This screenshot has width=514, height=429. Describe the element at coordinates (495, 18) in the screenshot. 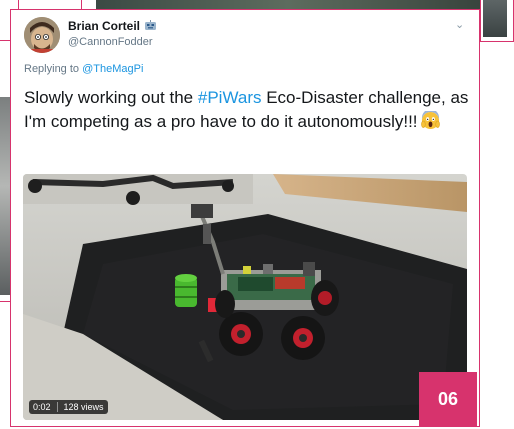

I see `background-photo` at that location.